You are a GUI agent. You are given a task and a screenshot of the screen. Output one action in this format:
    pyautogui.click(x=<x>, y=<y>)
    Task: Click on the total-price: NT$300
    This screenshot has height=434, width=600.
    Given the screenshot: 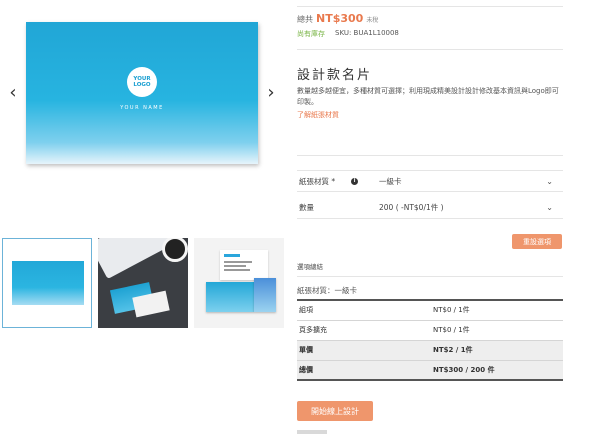 What is the action you would take?
    pyautogui.click(x=340, y=18)
    